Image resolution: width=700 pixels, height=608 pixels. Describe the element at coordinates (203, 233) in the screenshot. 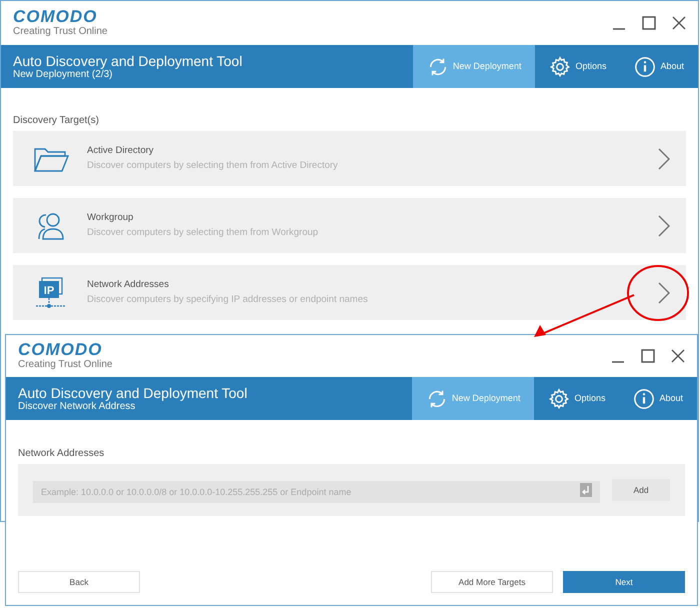

I see `option-description: Discover computers by selecting them from Workgroup` at that location.